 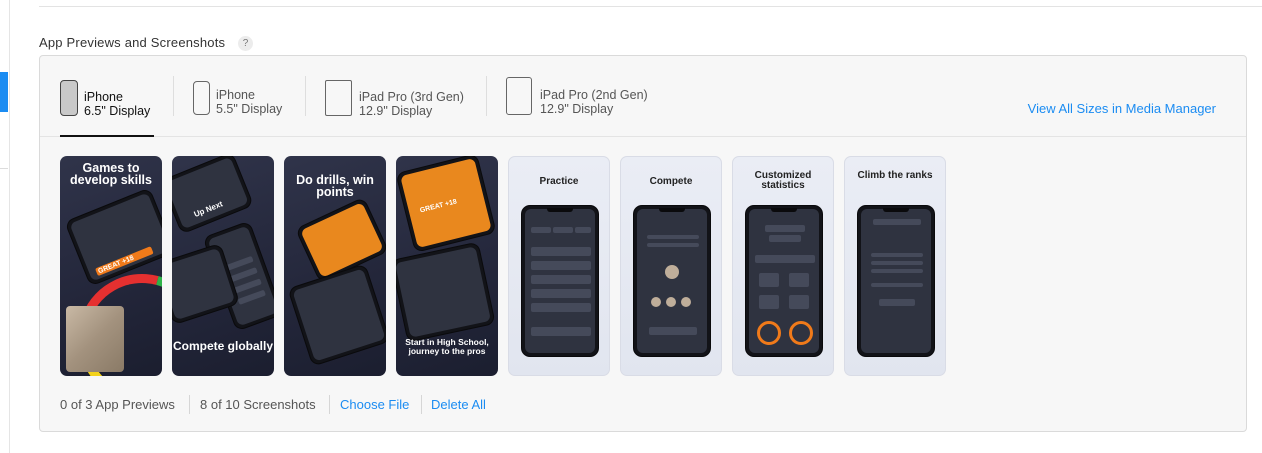 I want to click on screenshot-thumbnail: Compete, so click(x=671, y=266).